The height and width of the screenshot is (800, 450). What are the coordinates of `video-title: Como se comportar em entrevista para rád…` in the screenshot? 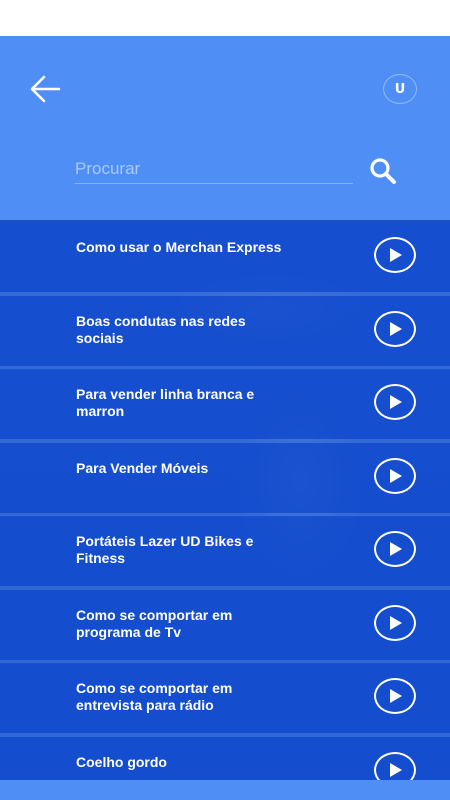 It's located at (154, 696).